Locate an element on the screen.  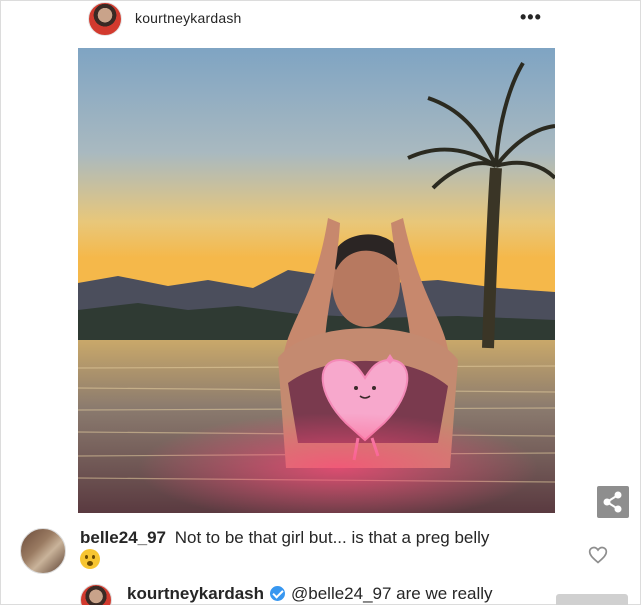
heart-outline-icon is located at coordinates (598, 555).